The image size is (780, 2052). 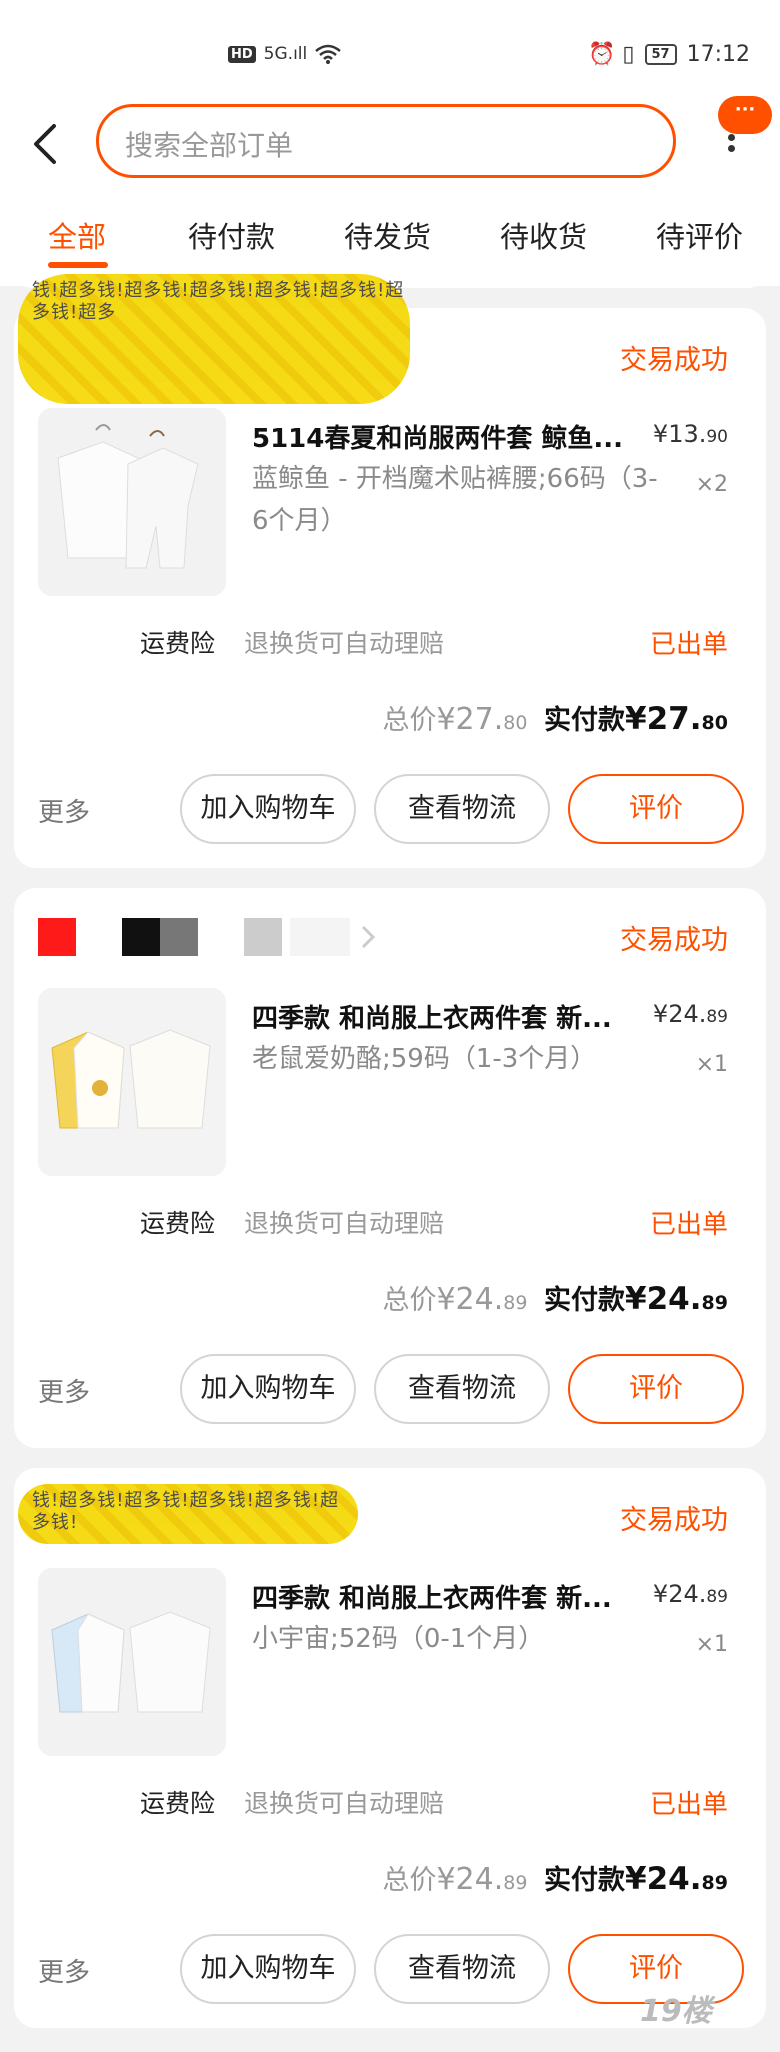 I want to click on clock: 17:12, so click(x=718, y=54).